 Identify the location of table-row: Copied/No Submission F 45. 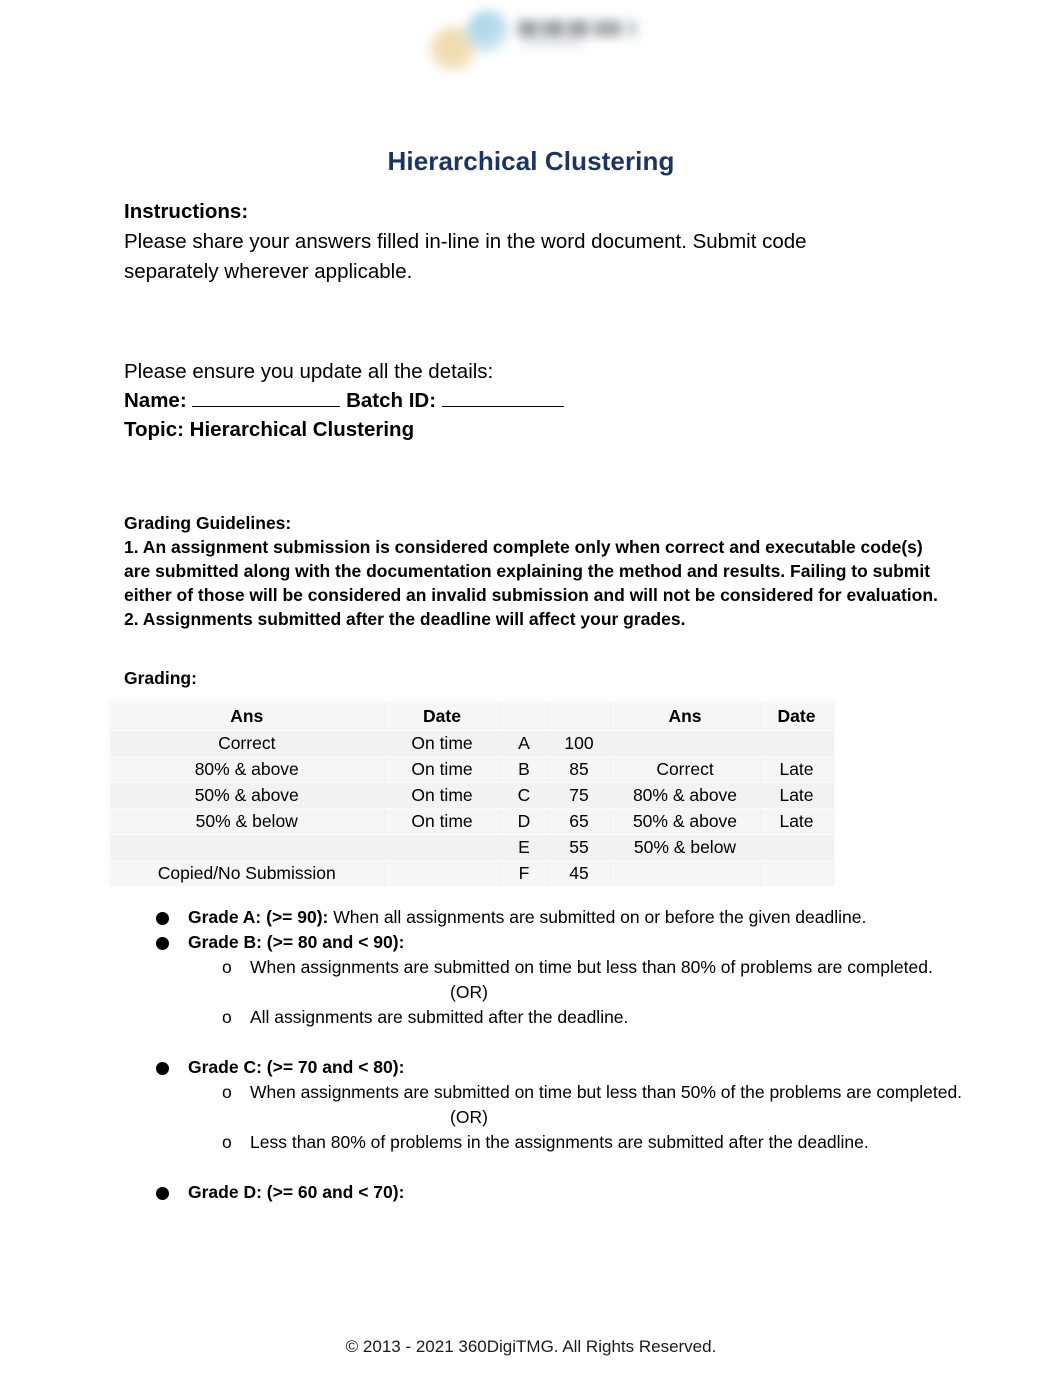
(472, 873).